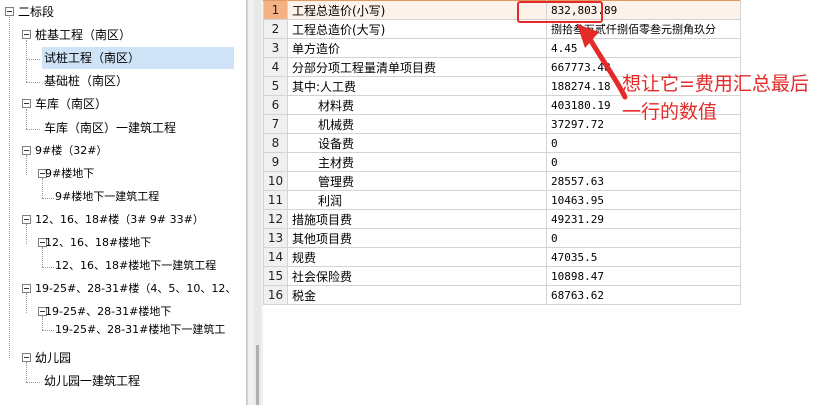 This screenshot has width=835, height=405. What do you see at coordinates (138, 58) in the screenshot?
I see `tree-node-test-pile: 试桩工程（南区）` at bounding box center [138, 58].